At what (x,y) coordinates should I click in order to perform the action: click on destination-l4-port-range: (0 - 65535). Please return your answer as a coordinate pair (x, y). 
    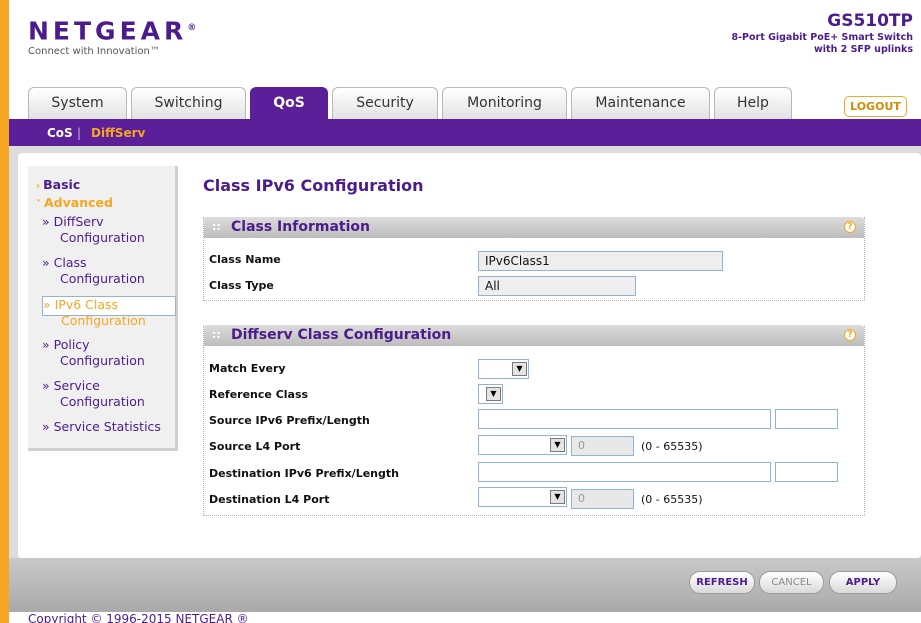
    Looking at the image, I should click on (672, 499).